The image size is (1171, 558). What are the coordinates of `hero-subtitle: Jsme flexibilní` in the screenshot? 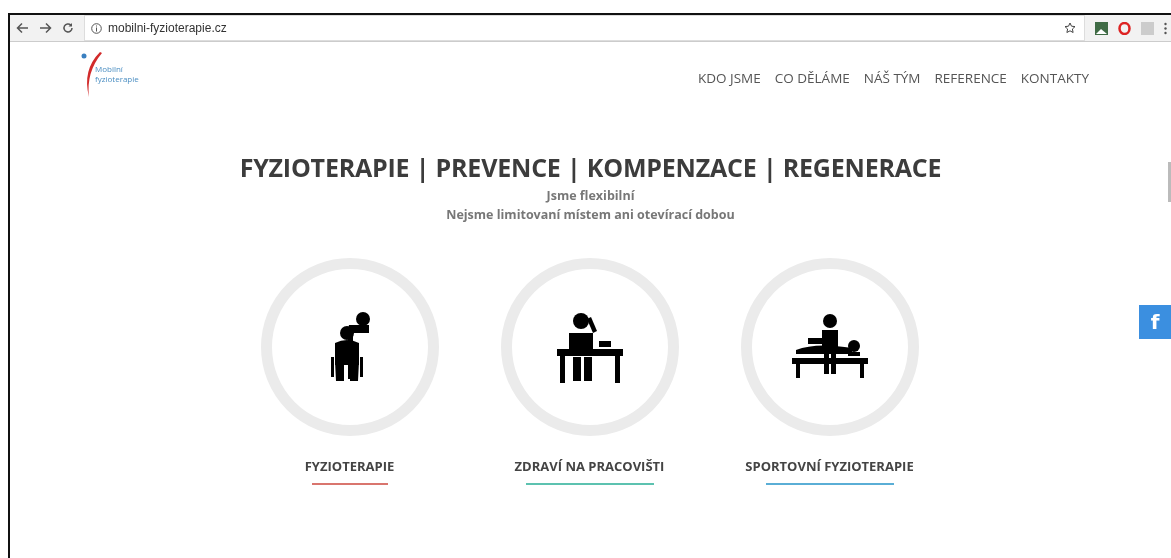 It's located at (590, 195).